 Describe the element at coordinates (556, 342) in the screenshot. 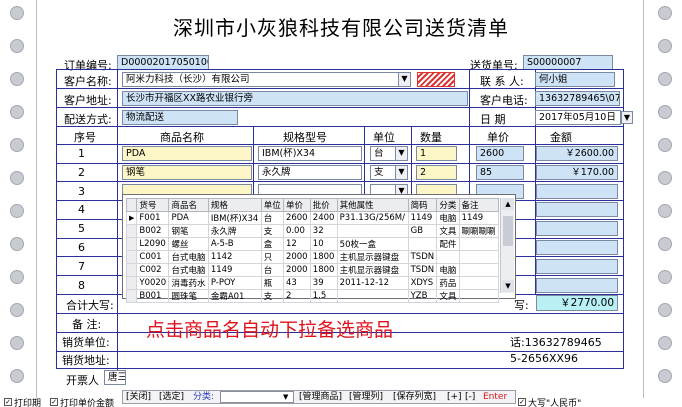

I see `seller-phone: 话:13632789465` at that location.